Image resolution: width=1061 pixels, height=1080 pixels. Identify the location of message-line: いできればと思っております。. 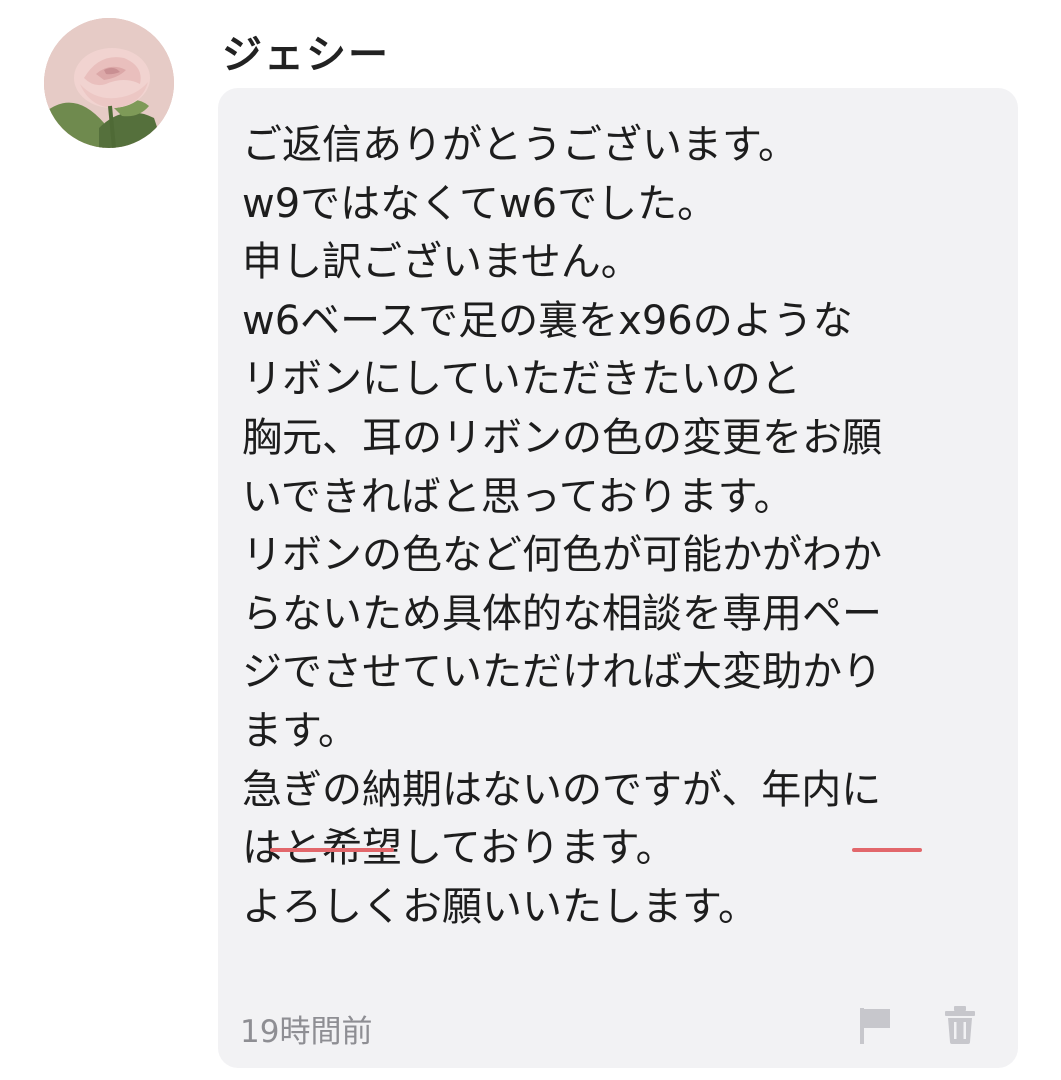
(518, 496).